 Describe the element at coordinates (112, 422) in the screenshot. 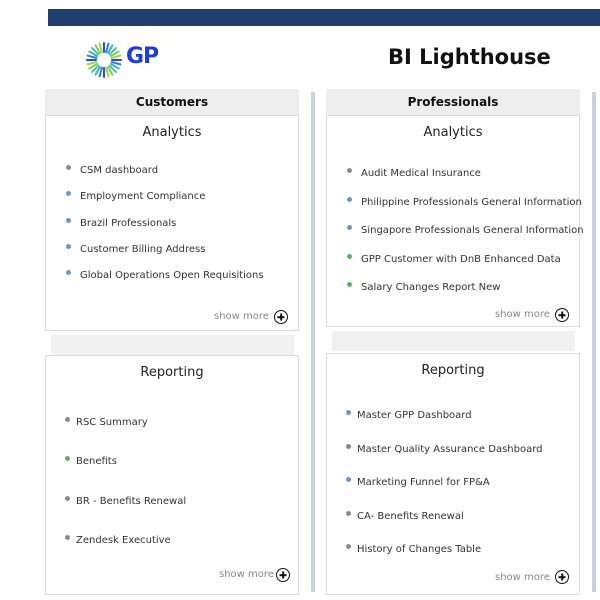

I see `list-item: RSC Summary` at that location.